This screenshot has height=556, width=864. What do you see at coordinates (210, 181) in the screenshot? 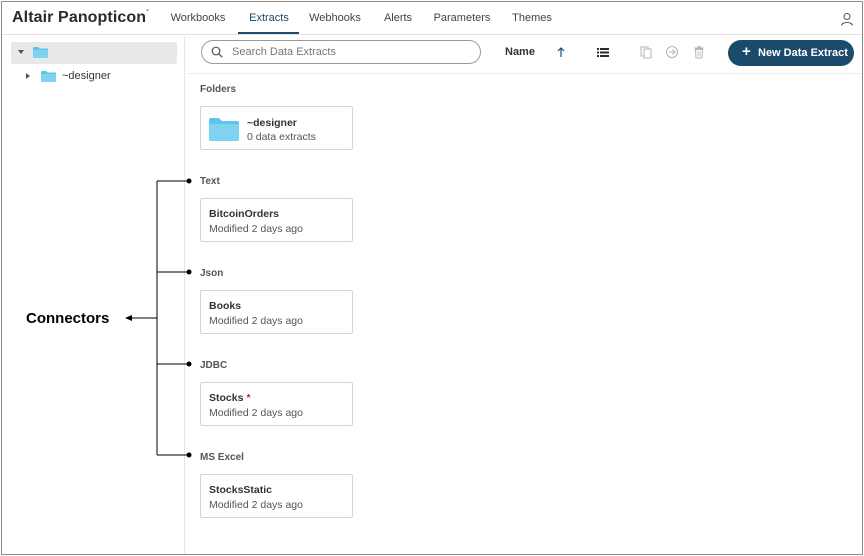
I see `section-text: Text` at bounding box center [210, 181].